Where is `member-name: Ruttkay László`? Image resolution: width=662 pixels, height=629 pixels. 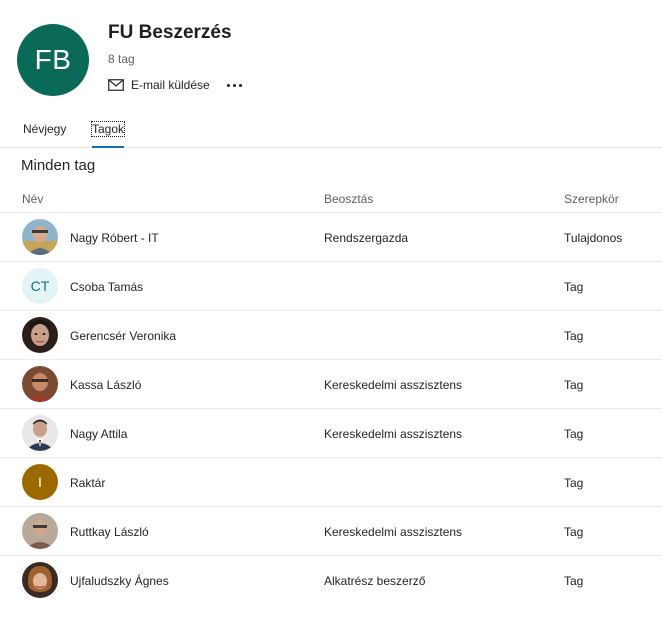 member-name: Ruttkay László is located at coordinates (109, 532).